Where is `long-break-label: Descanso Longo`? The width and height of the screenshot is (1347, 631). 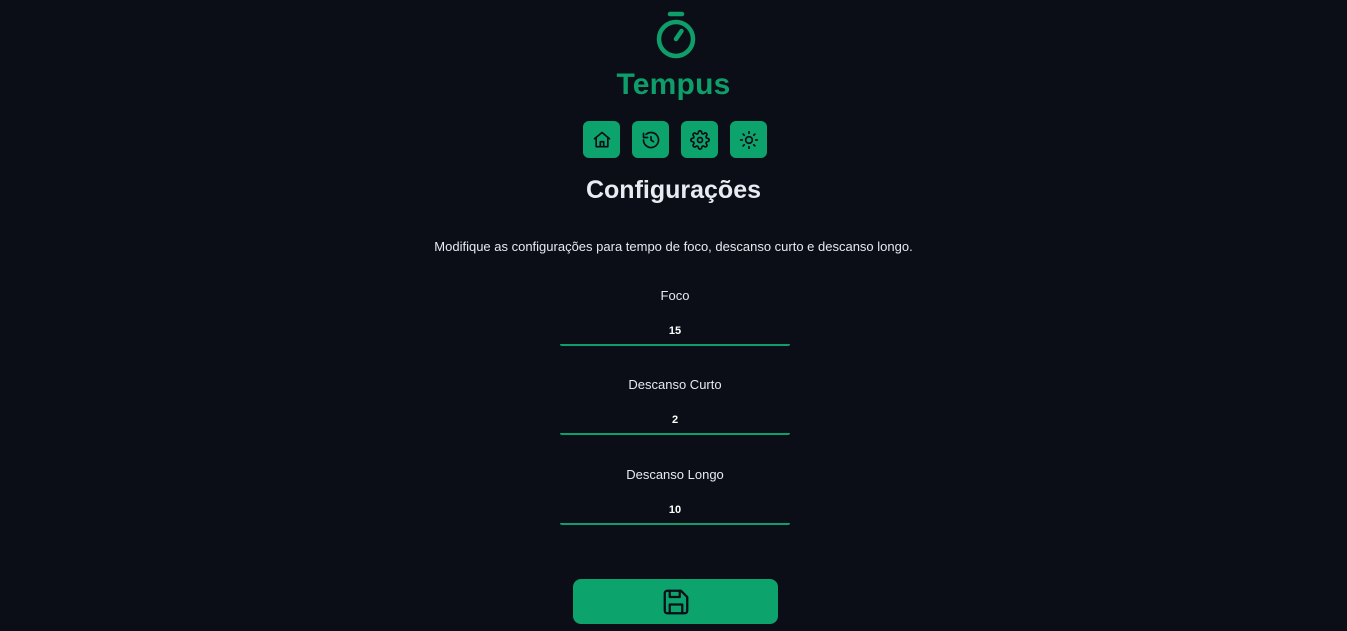 long-break-label: Descanso Longo is located at coordinates (675, 474).